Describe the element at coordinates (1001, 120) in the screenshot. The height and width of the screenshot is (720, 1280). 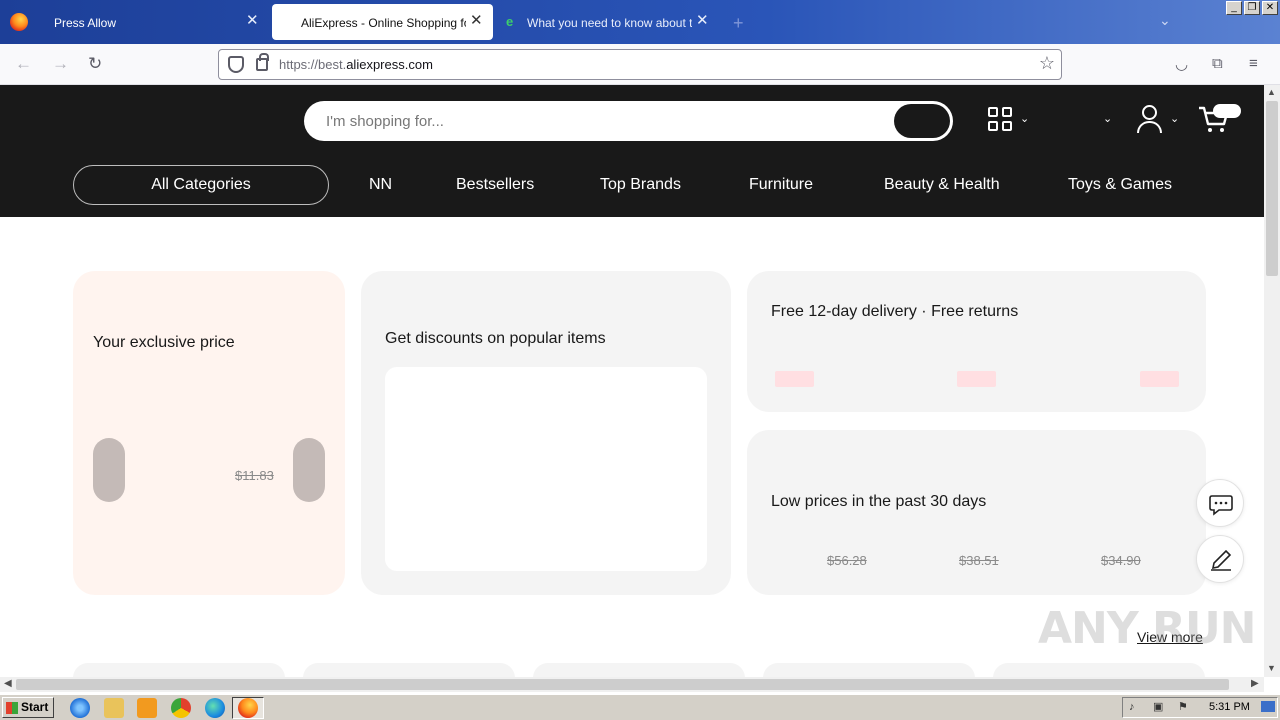
I see `qr-code-icon` at that location.